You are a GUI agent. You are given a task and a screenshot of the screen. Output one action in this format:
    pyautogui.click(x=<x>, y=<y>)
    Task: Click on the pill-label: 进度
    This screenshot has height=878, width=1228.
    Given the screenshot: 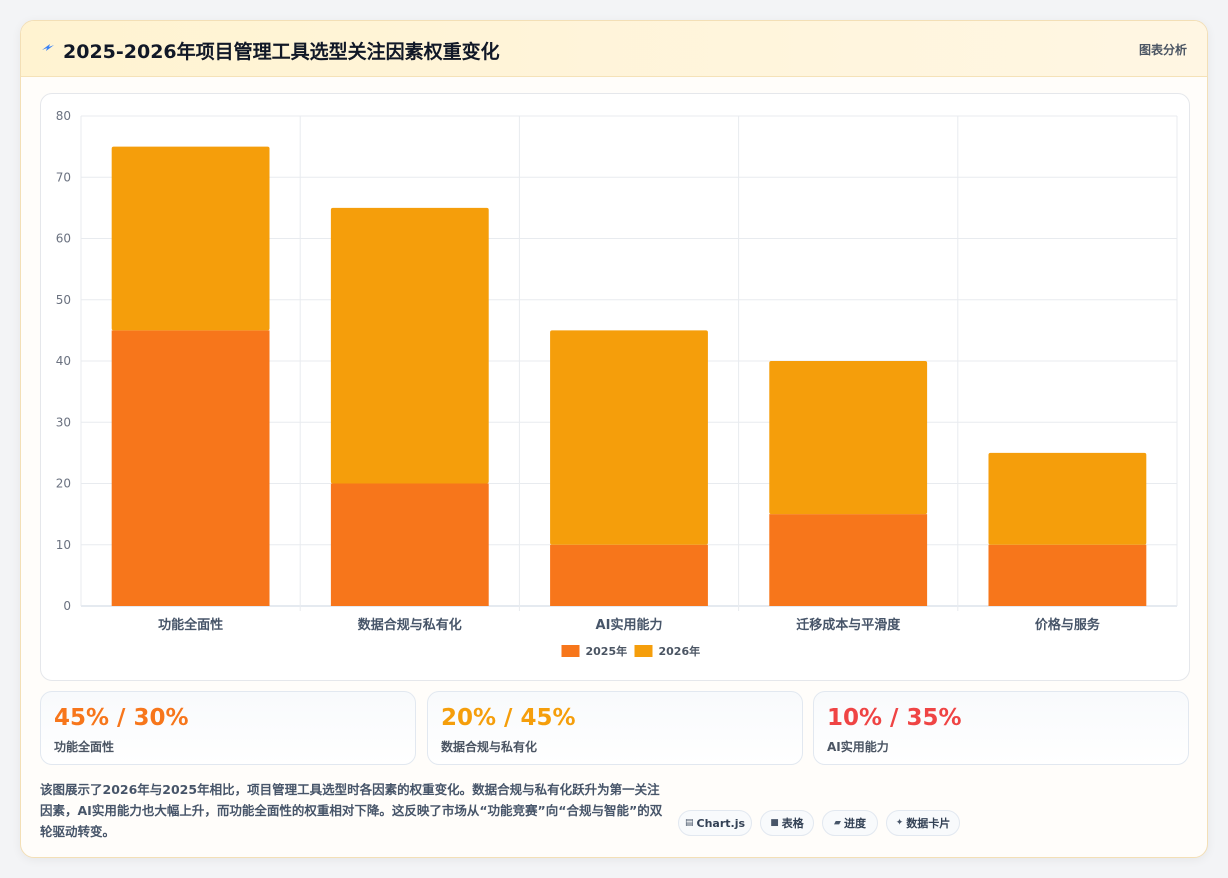 What is the action you would take?
    pyautogui.click(x=854, y=823)
    